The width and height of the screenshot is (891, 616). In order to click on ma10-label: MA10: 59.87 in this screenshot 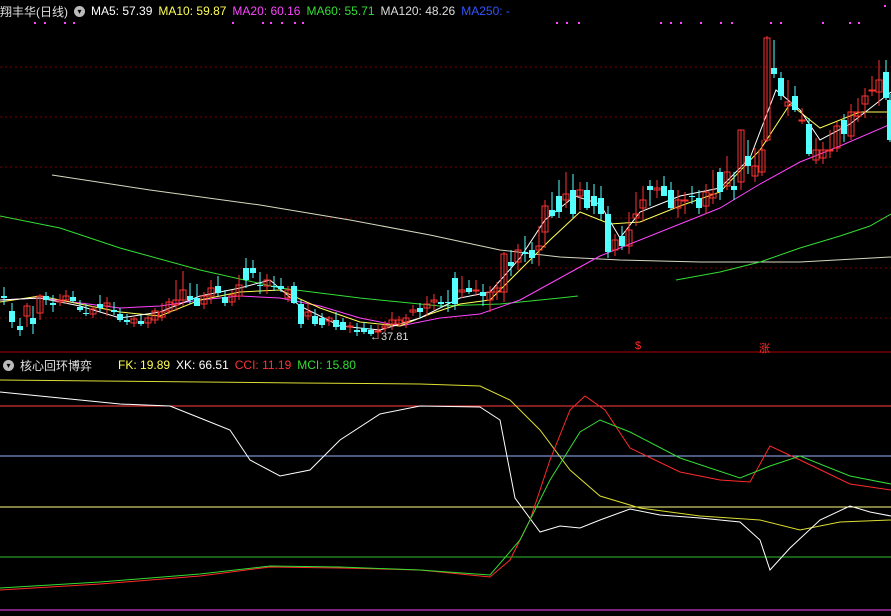, I will do `click(192, 11)`.